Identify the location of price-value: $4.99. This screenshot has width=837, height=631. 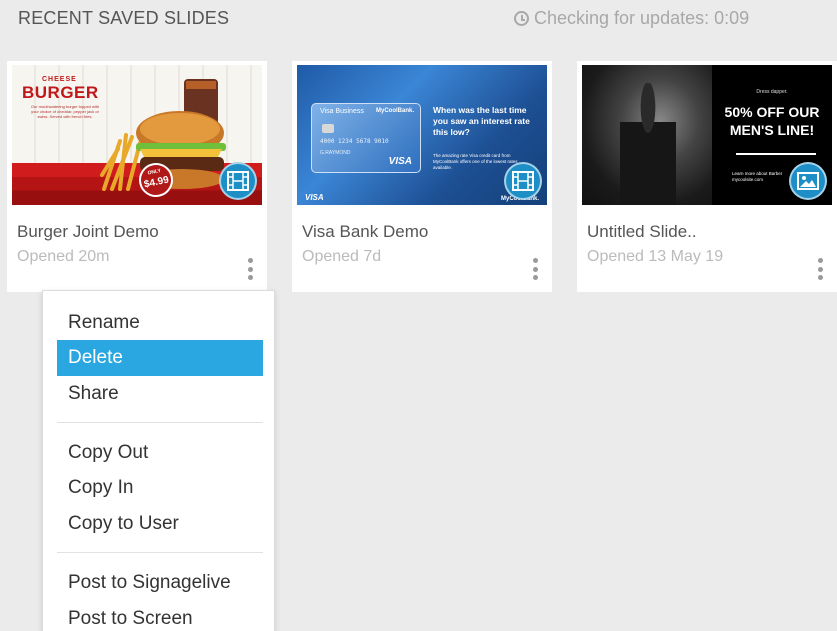
(156, 182).